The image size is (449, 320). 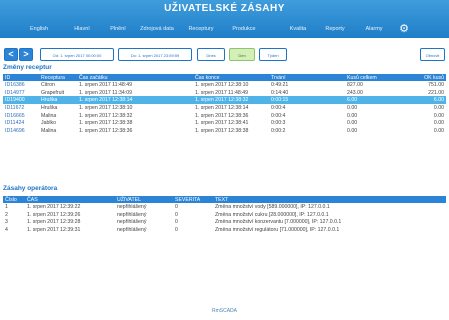 I want to click on table-cell: ID11672, so click(x=15, y=107).